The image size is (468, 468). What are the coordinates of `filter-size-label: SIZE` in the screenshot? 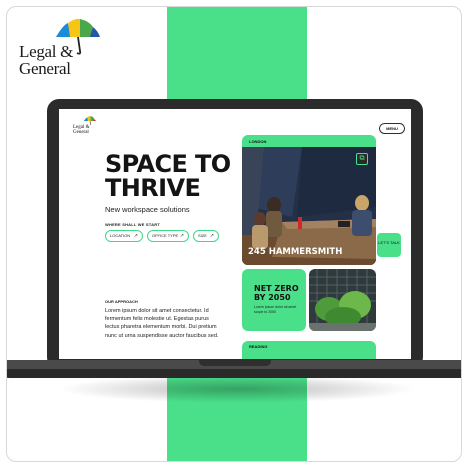 It's located at (202, 235).